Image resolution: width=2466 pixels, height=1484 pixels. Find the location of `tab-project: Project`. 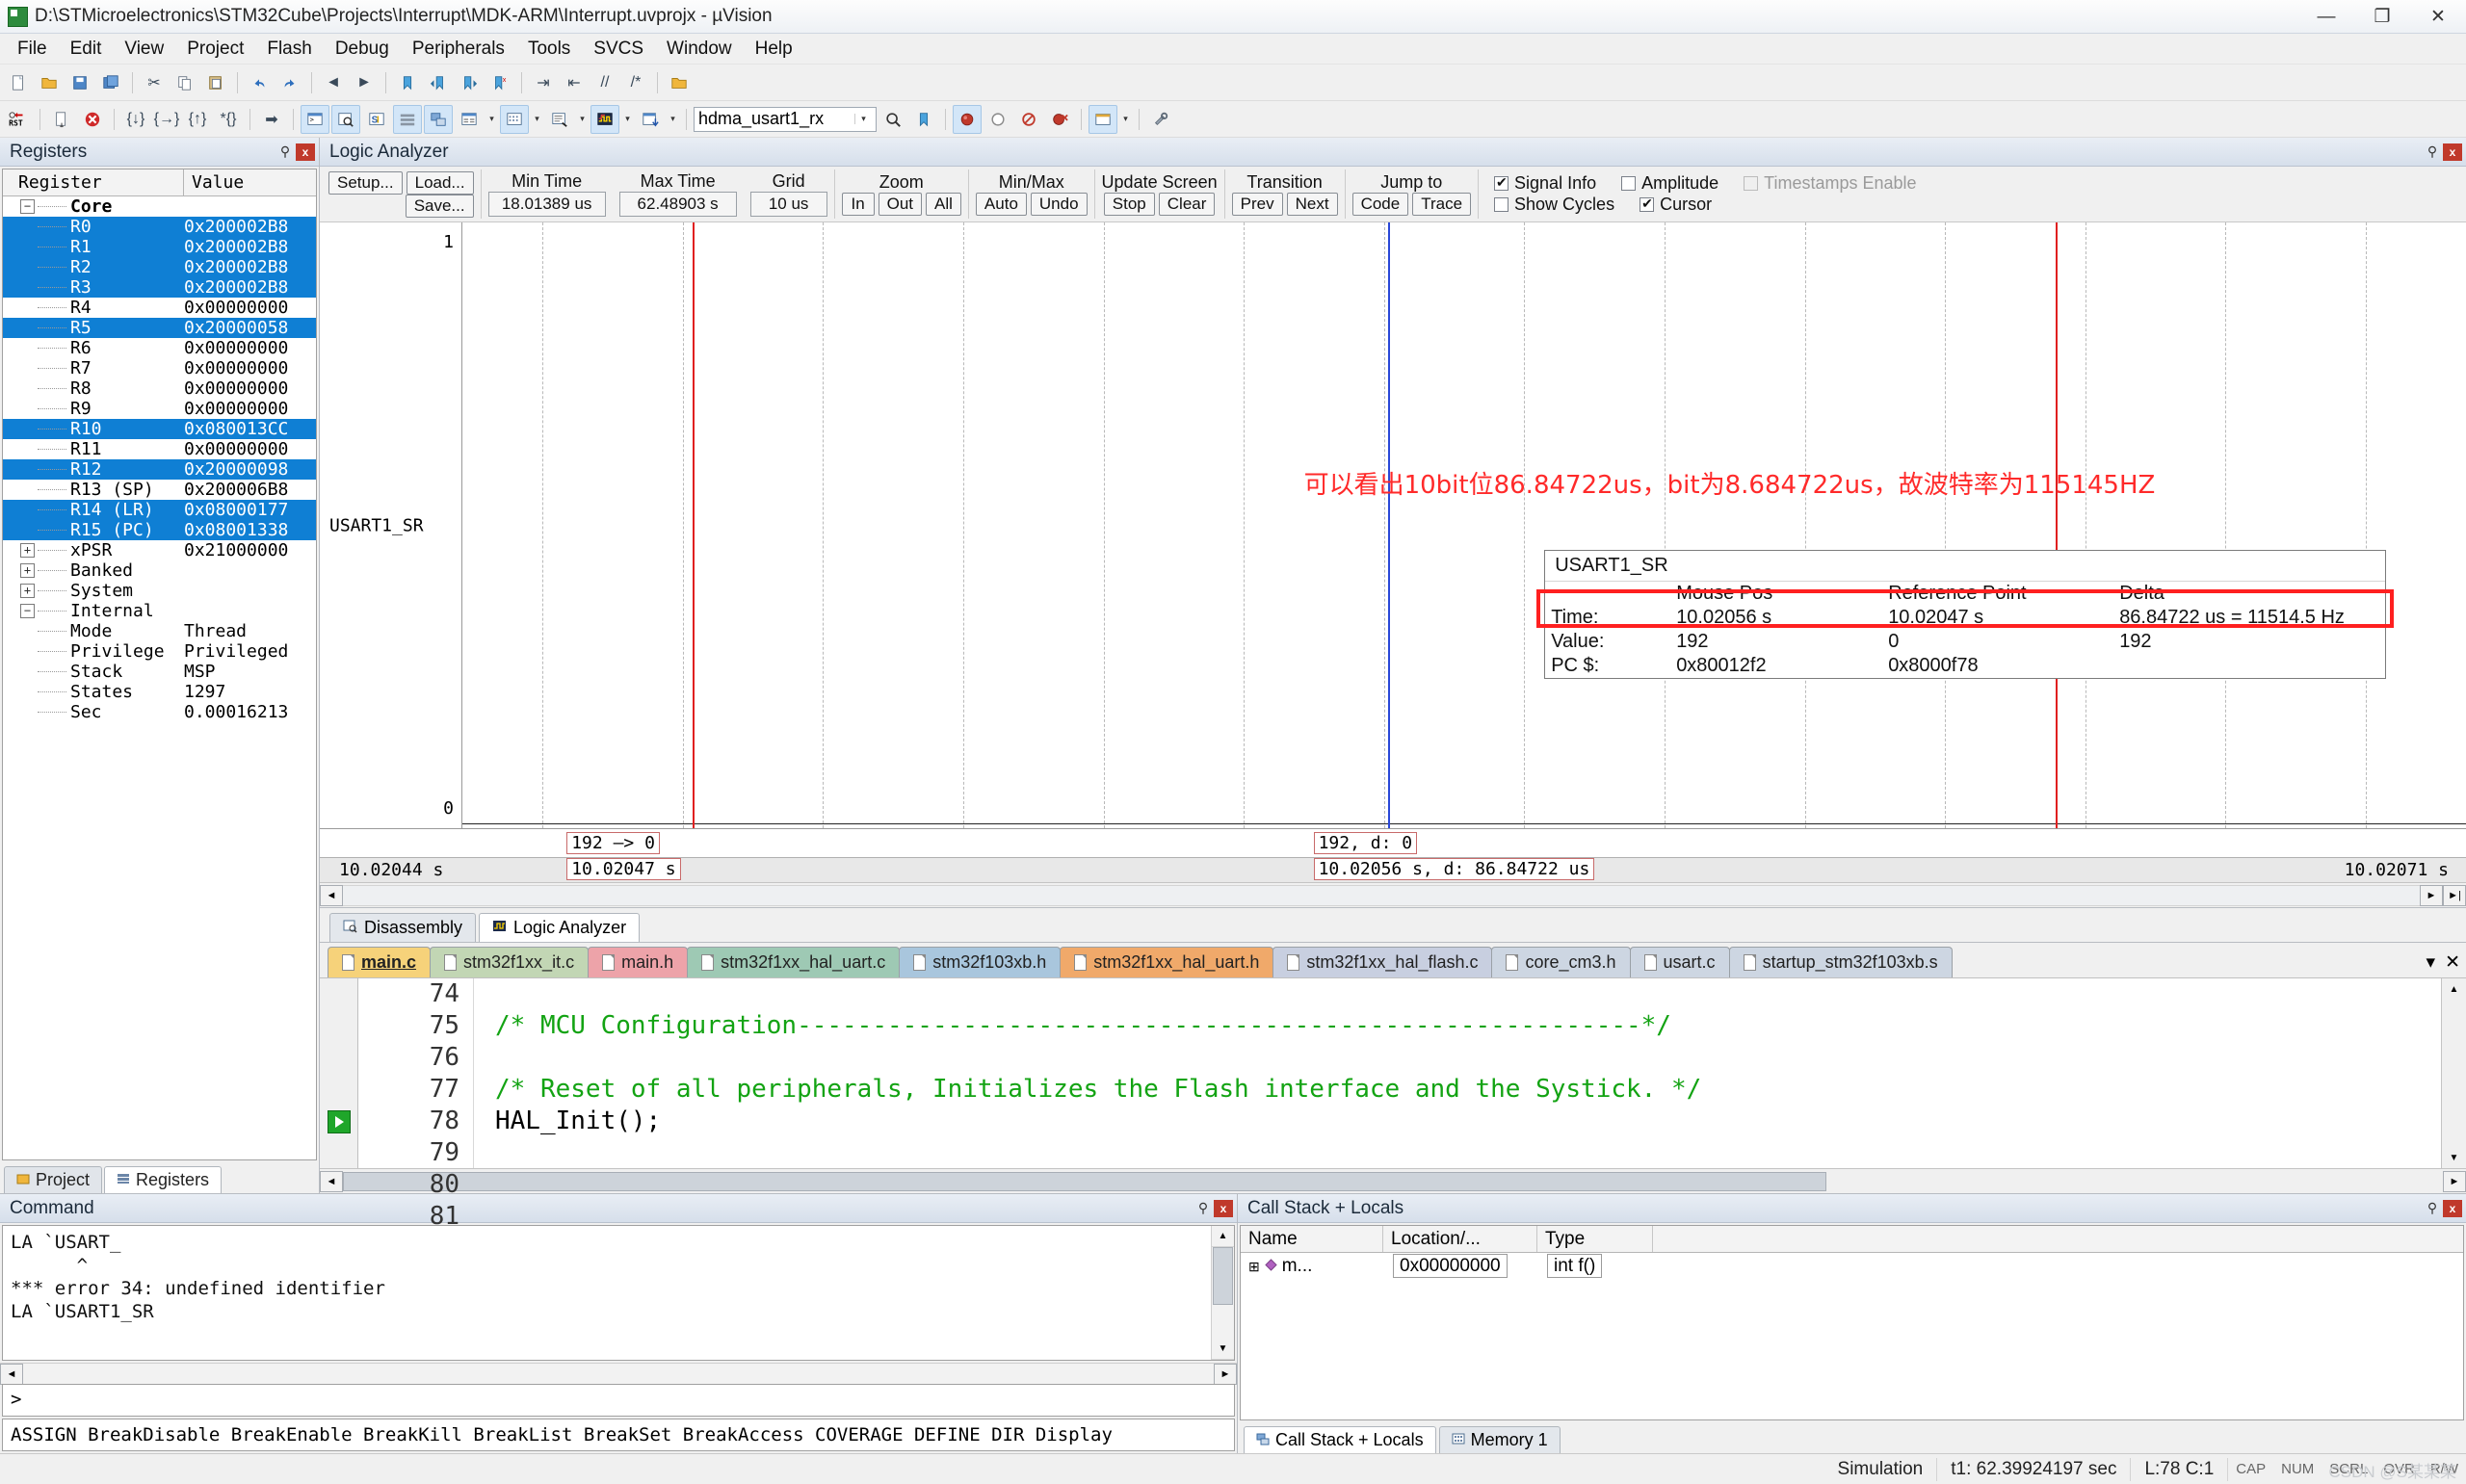

tab-project: Project is located at coordinates (53, 1179).